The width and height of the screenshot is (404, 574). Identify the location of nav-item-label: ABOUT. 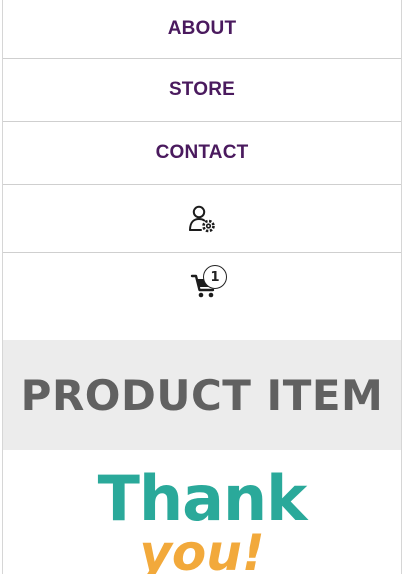
(202, 28).